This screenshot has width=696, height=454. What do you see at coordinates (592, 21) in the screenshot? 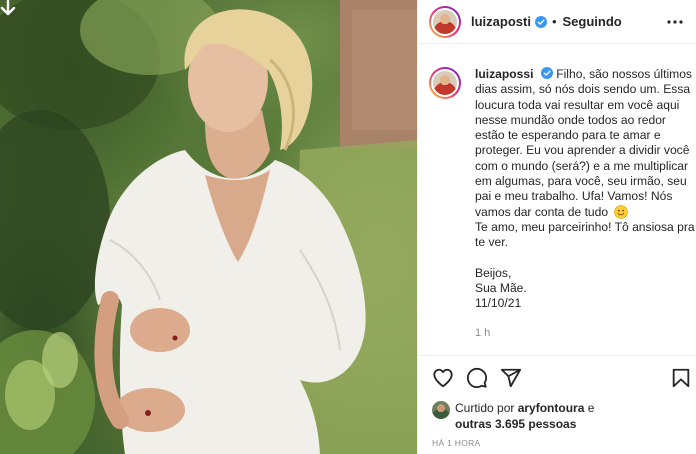
I see `following-button: Seguindo` at bounding box center [592, 21].